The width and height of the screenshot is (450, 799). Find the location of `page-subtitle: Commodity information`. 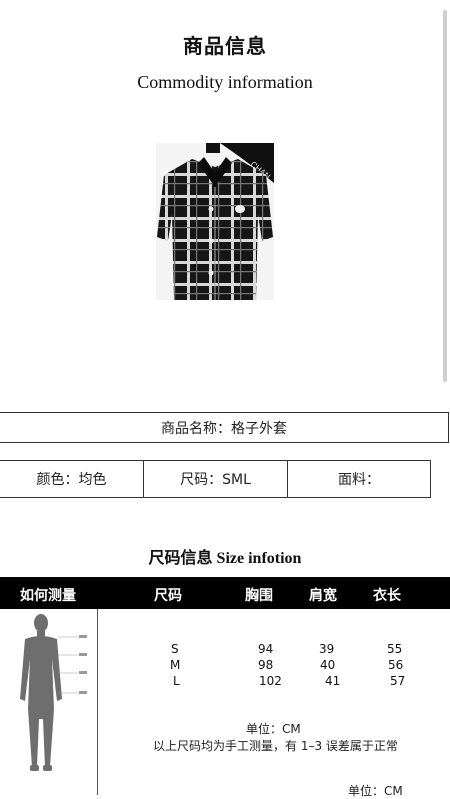

page-subtitle: Commodity information is located at coordinates (225, 82).